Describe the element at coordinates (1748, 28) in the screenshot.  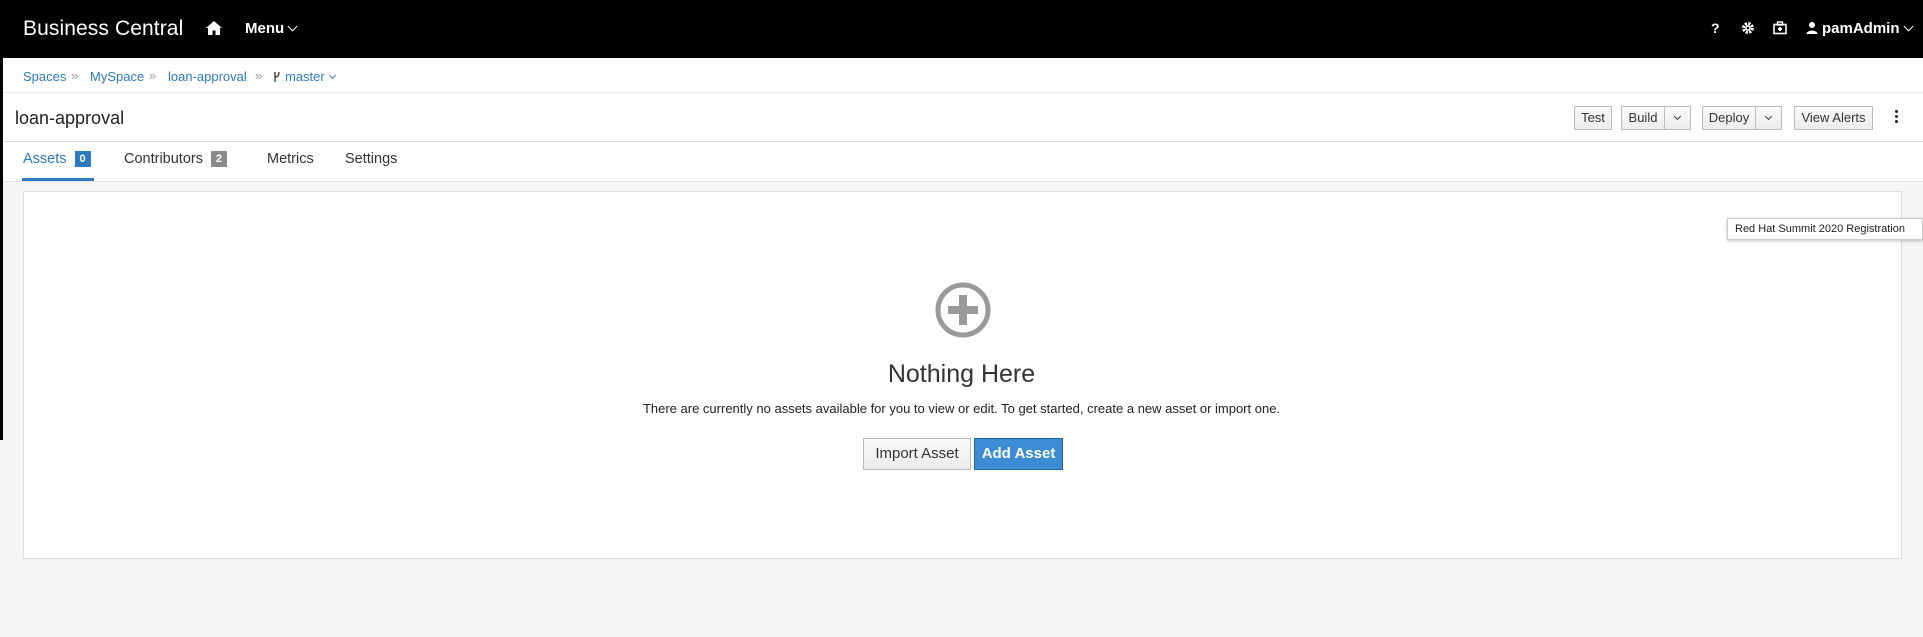
I see `gear-icon` at that location.